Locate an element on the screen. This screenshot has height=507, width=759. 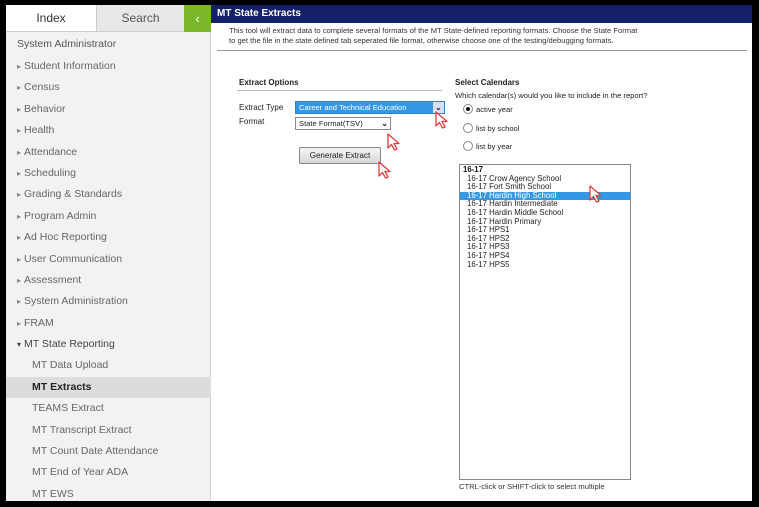
sidebar-item-label: Student Information is located at coordinates (70, 66).